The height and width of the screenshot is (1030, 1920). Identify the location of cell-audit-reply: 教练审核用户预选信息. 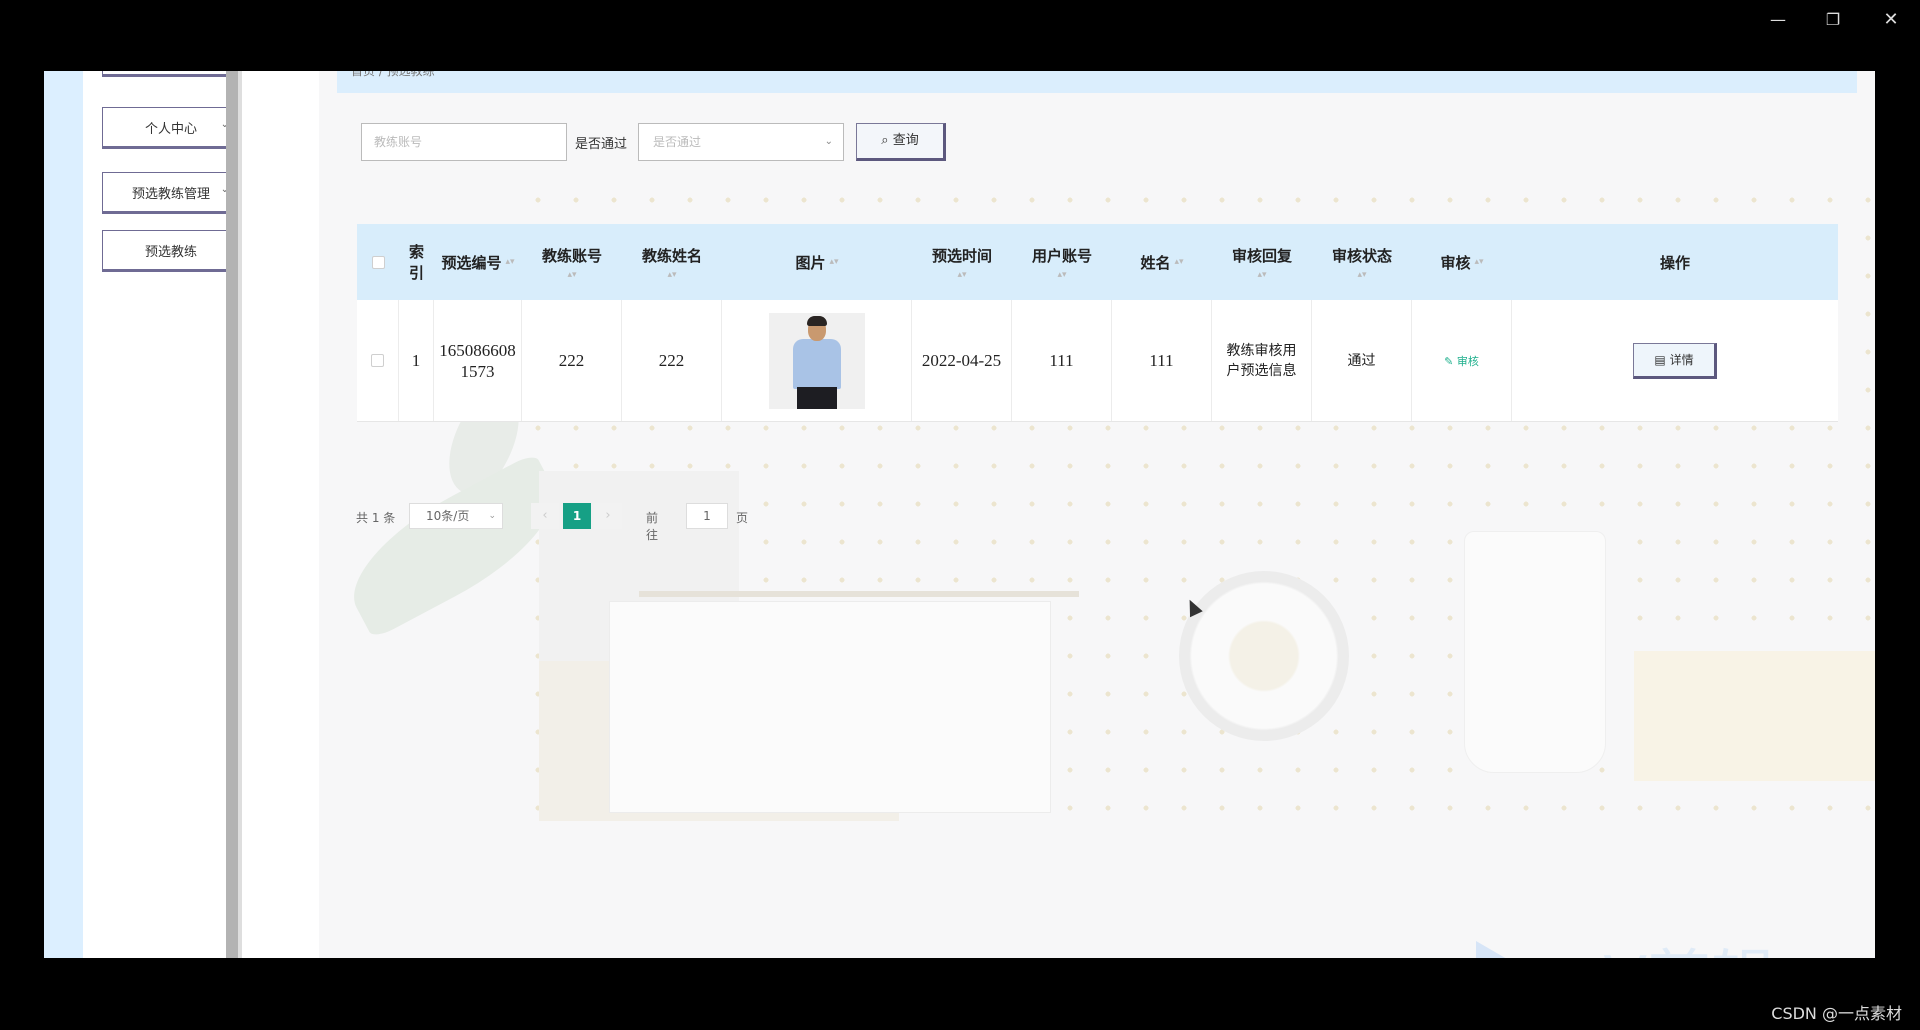
(1262, 360).